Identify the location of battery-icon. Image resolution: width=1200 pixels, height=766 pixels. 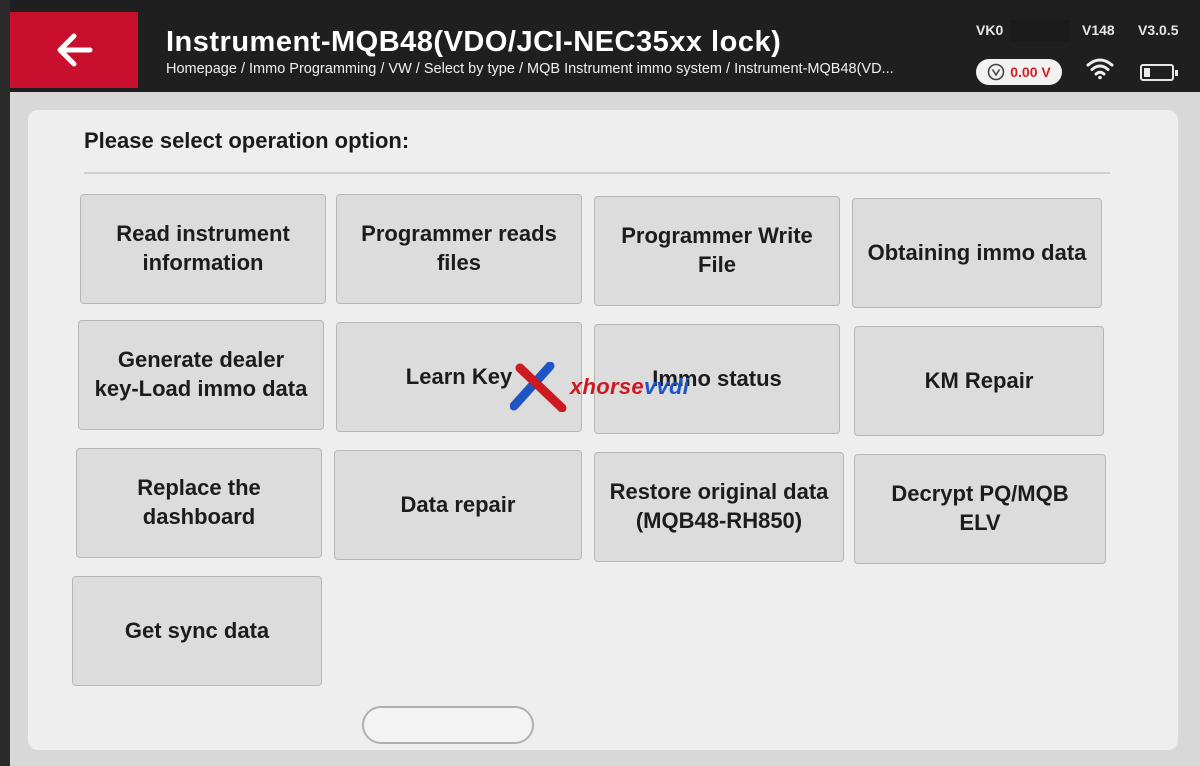
(1159, 72).